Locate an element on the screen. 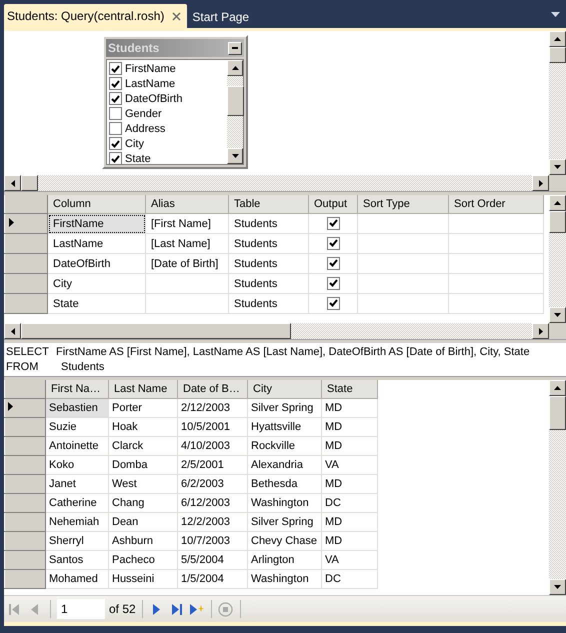 The width and height of the screenshot is (566, 633). column-header: Output is located at coordinates (333, 204).